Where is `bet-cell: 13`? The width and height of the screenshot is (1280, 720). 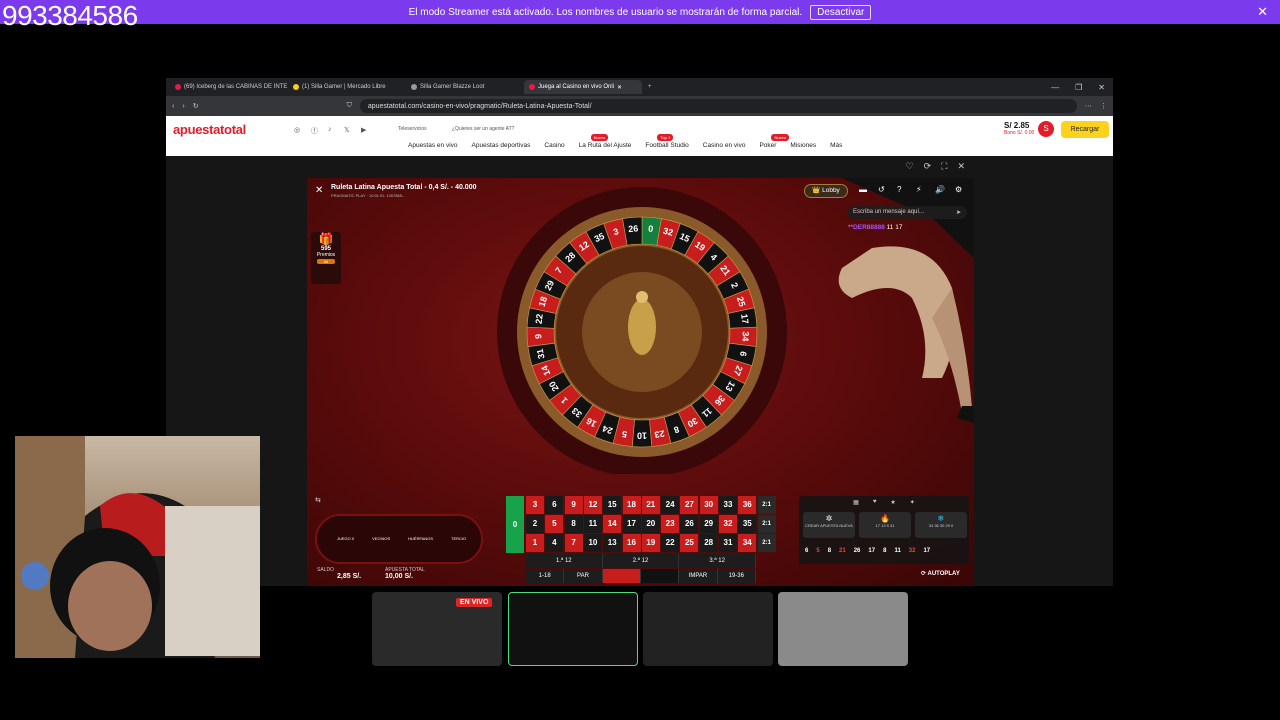 bet-cell: 13 is located at coordinates (612, 543).